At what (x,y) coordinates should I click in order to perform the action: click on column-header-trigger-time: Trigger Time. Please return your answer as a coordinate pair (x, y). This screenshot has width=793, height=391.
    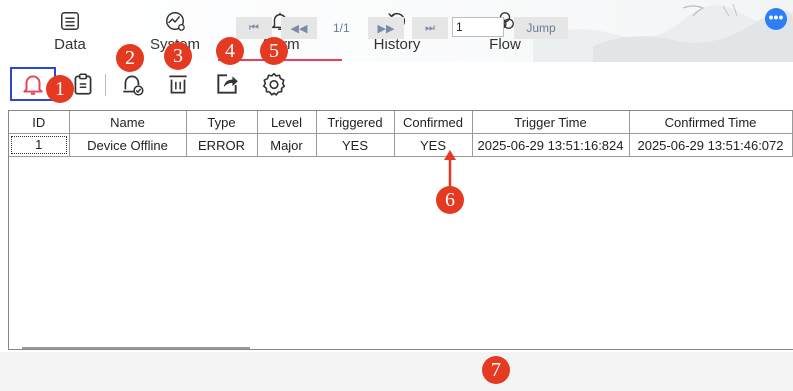
    Looking at the image, I should click on (550, 122).